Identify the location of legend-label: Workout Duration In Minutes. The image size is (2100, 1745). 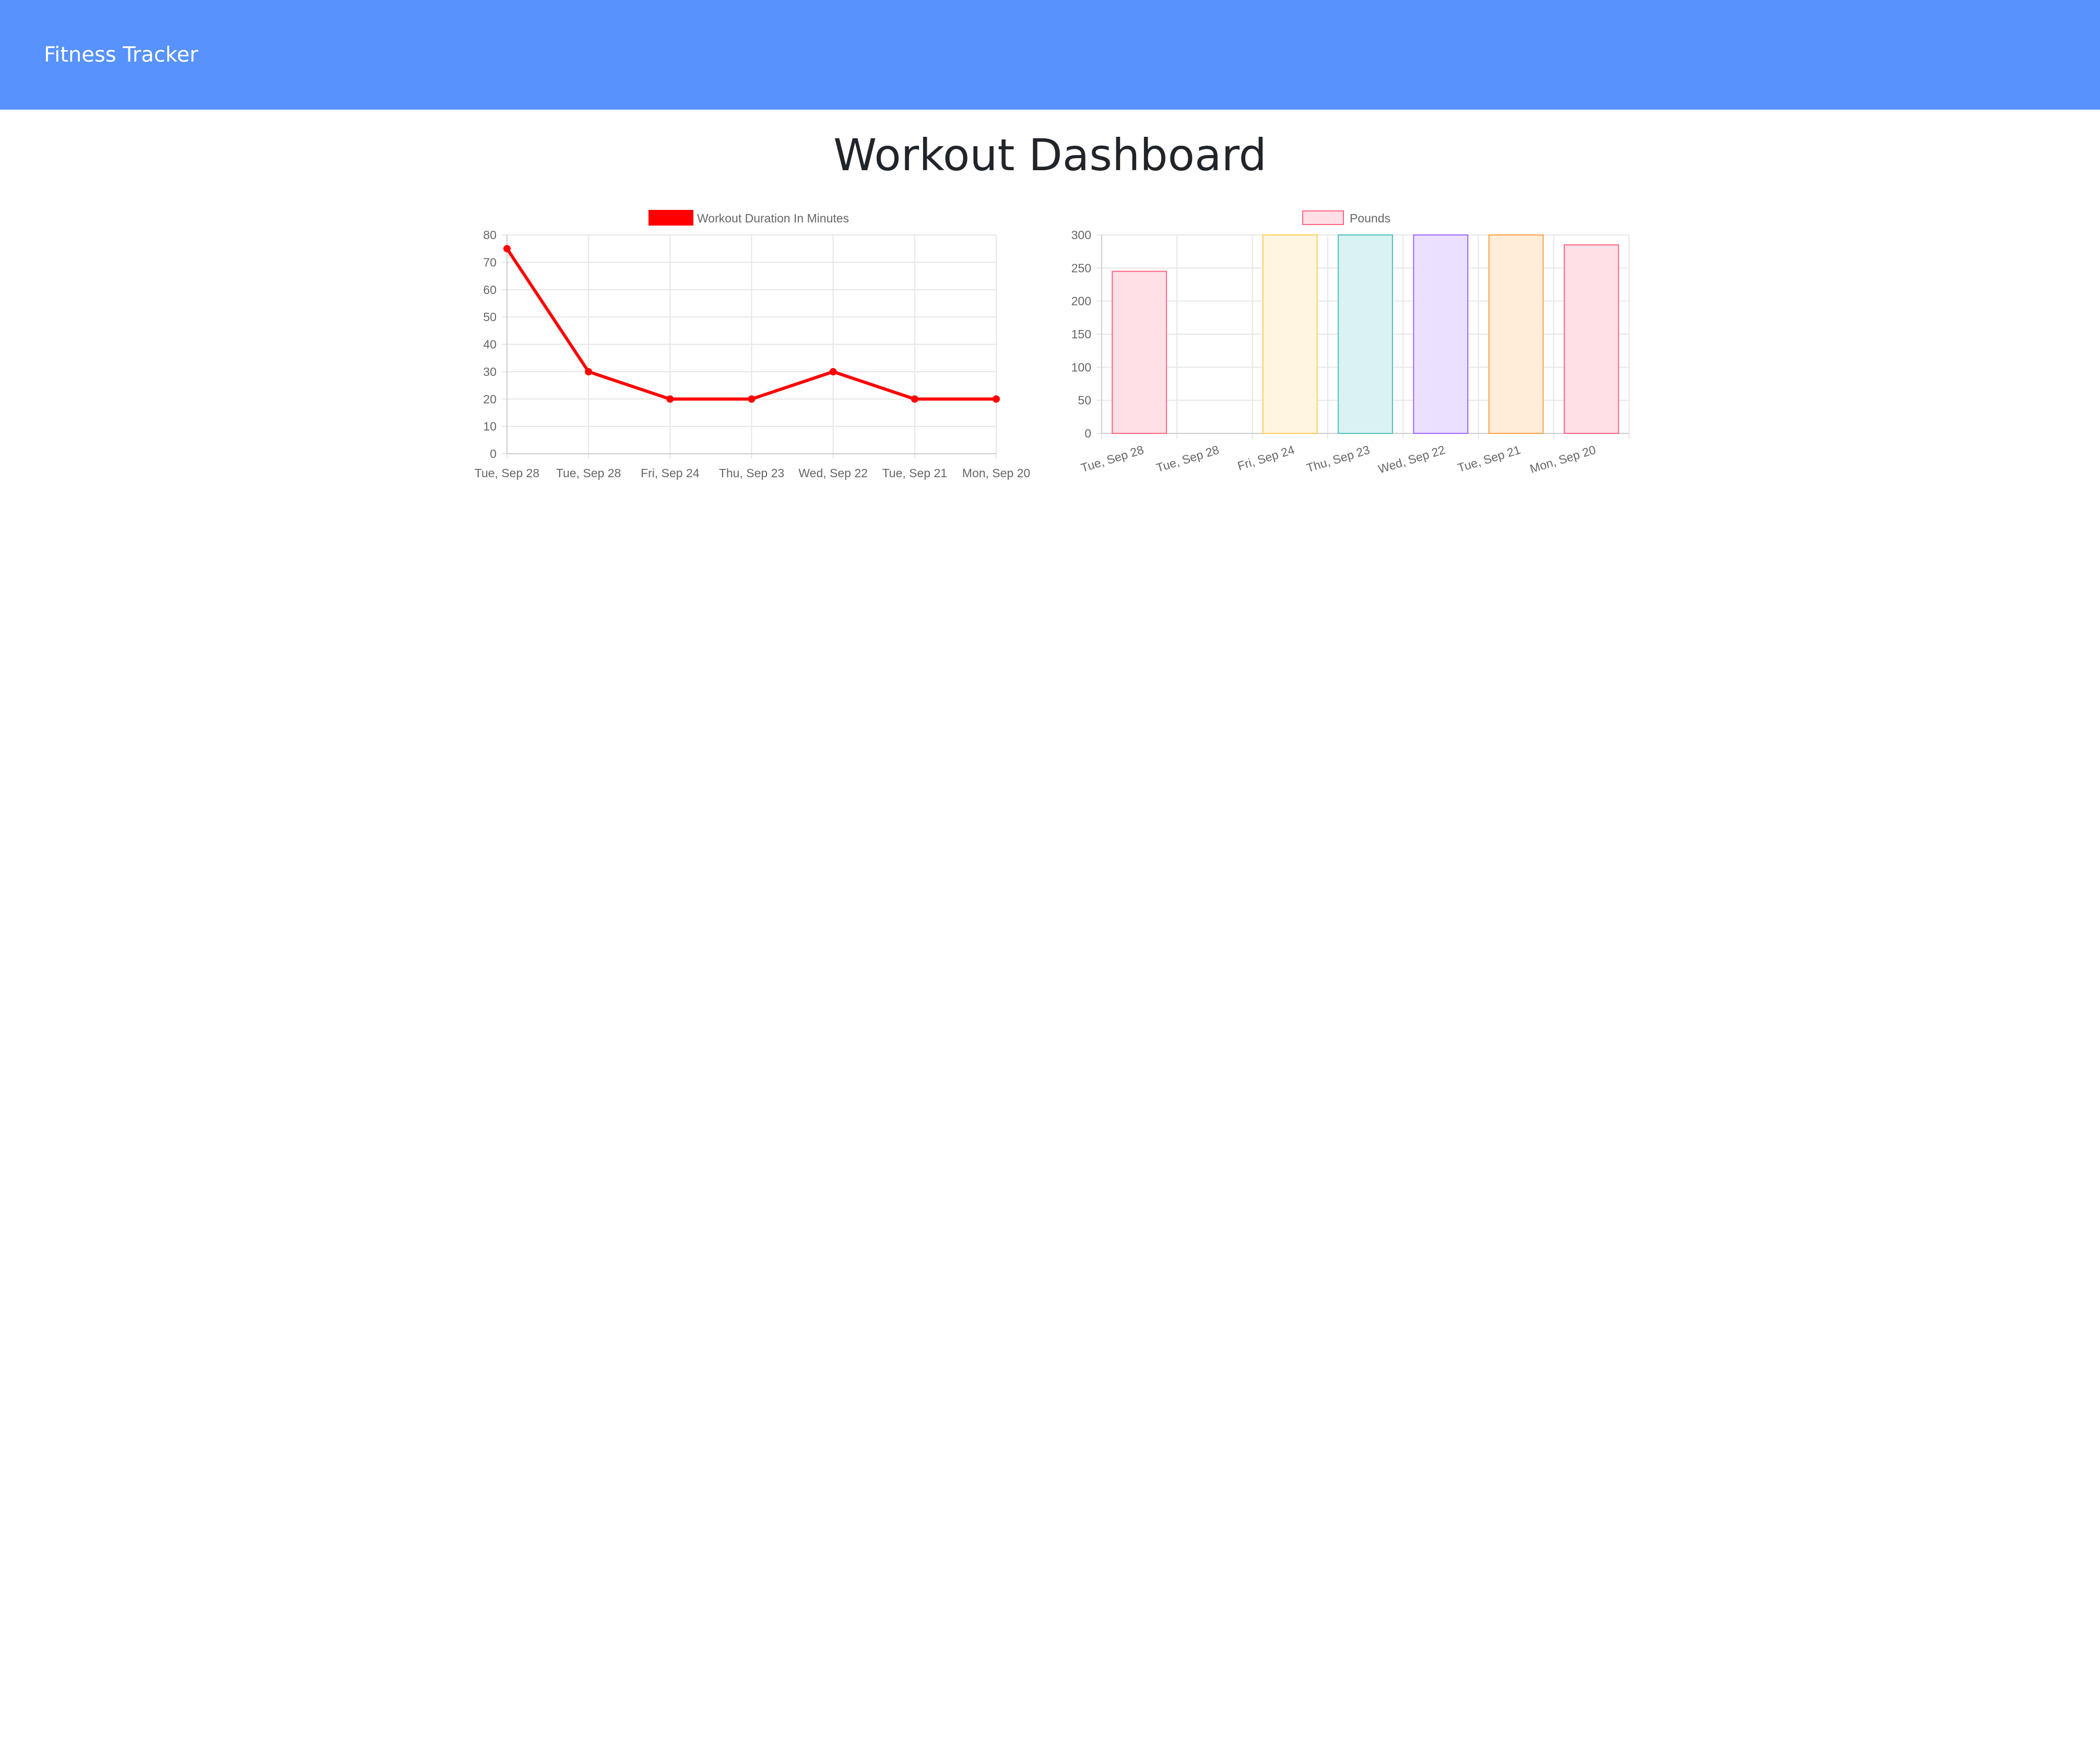
(773, 218).